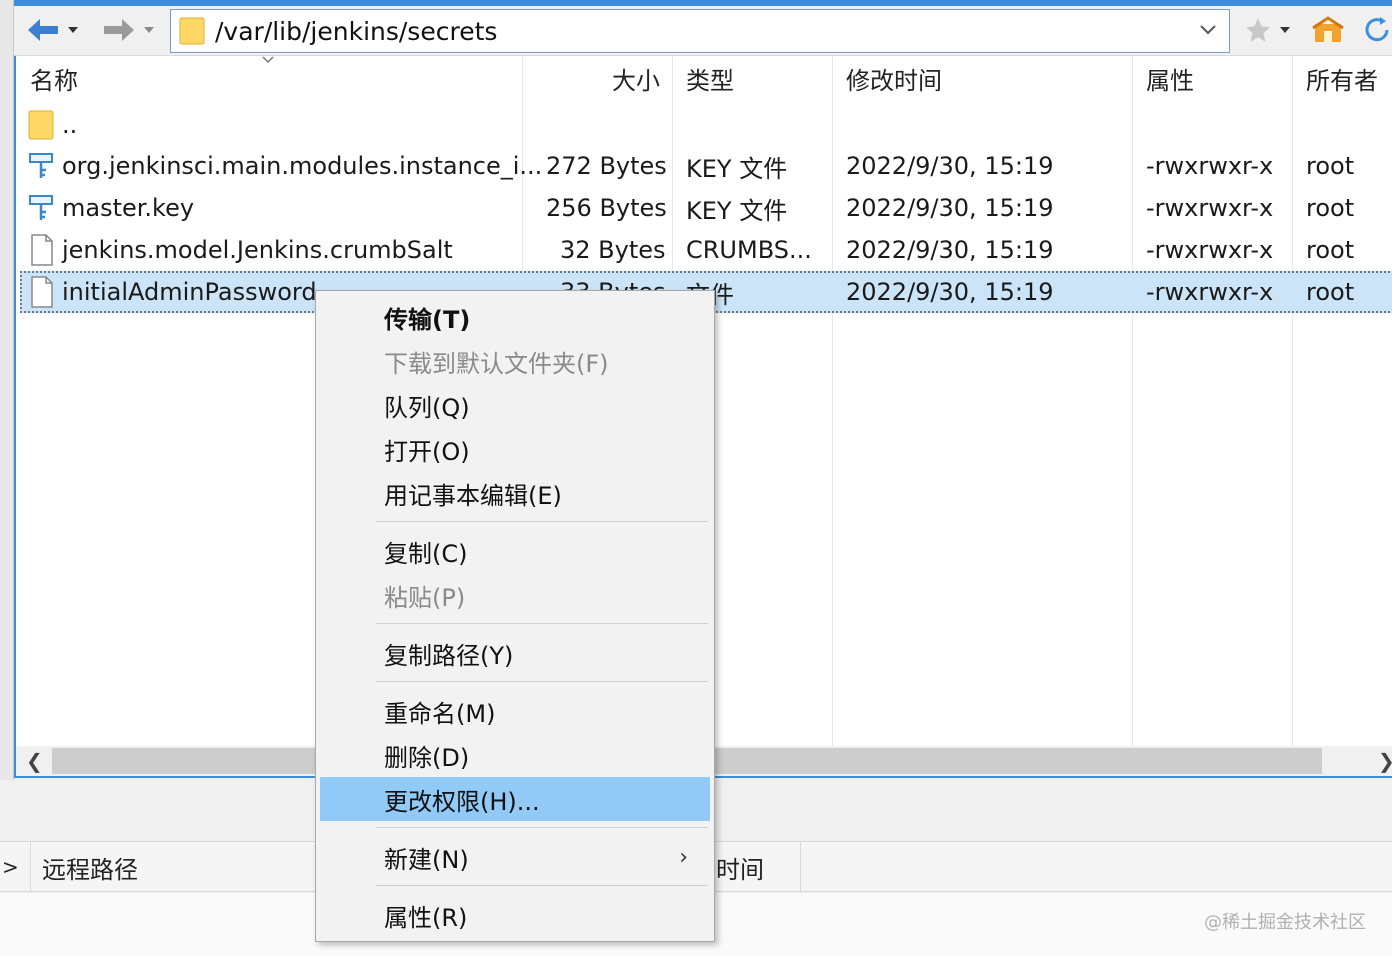 This screenshot has width=1392, height=956. Describe the element at coordinates (515, 915) in the screenshot. I see `menu-item-properties: 属性(R)` at that location.